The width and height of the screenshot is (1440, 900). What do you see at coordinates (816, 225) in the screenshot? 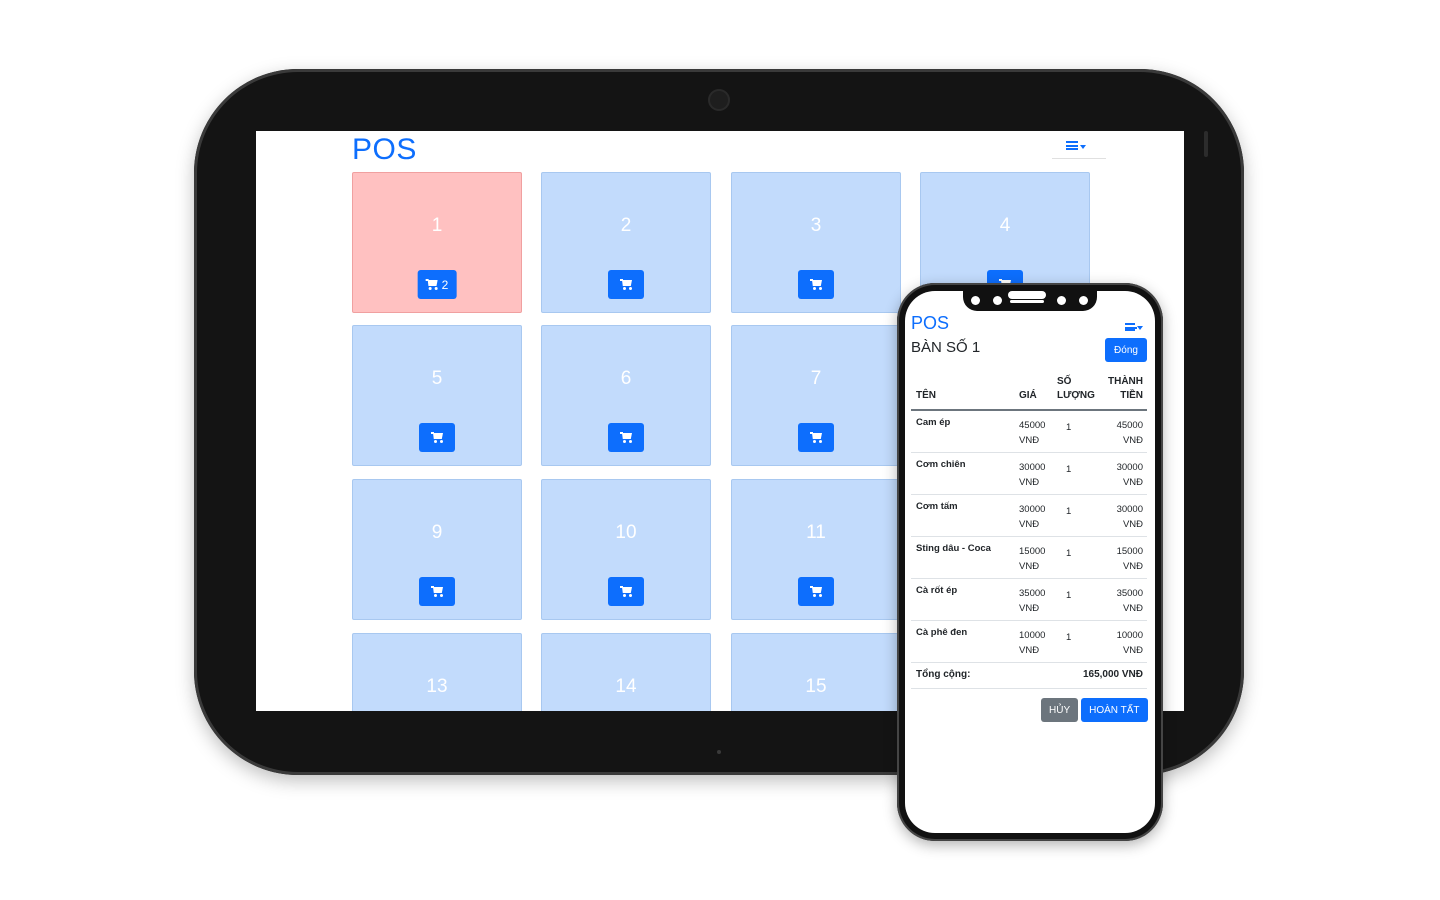
I see `table-number: 3` at bounding box center [816, 225].